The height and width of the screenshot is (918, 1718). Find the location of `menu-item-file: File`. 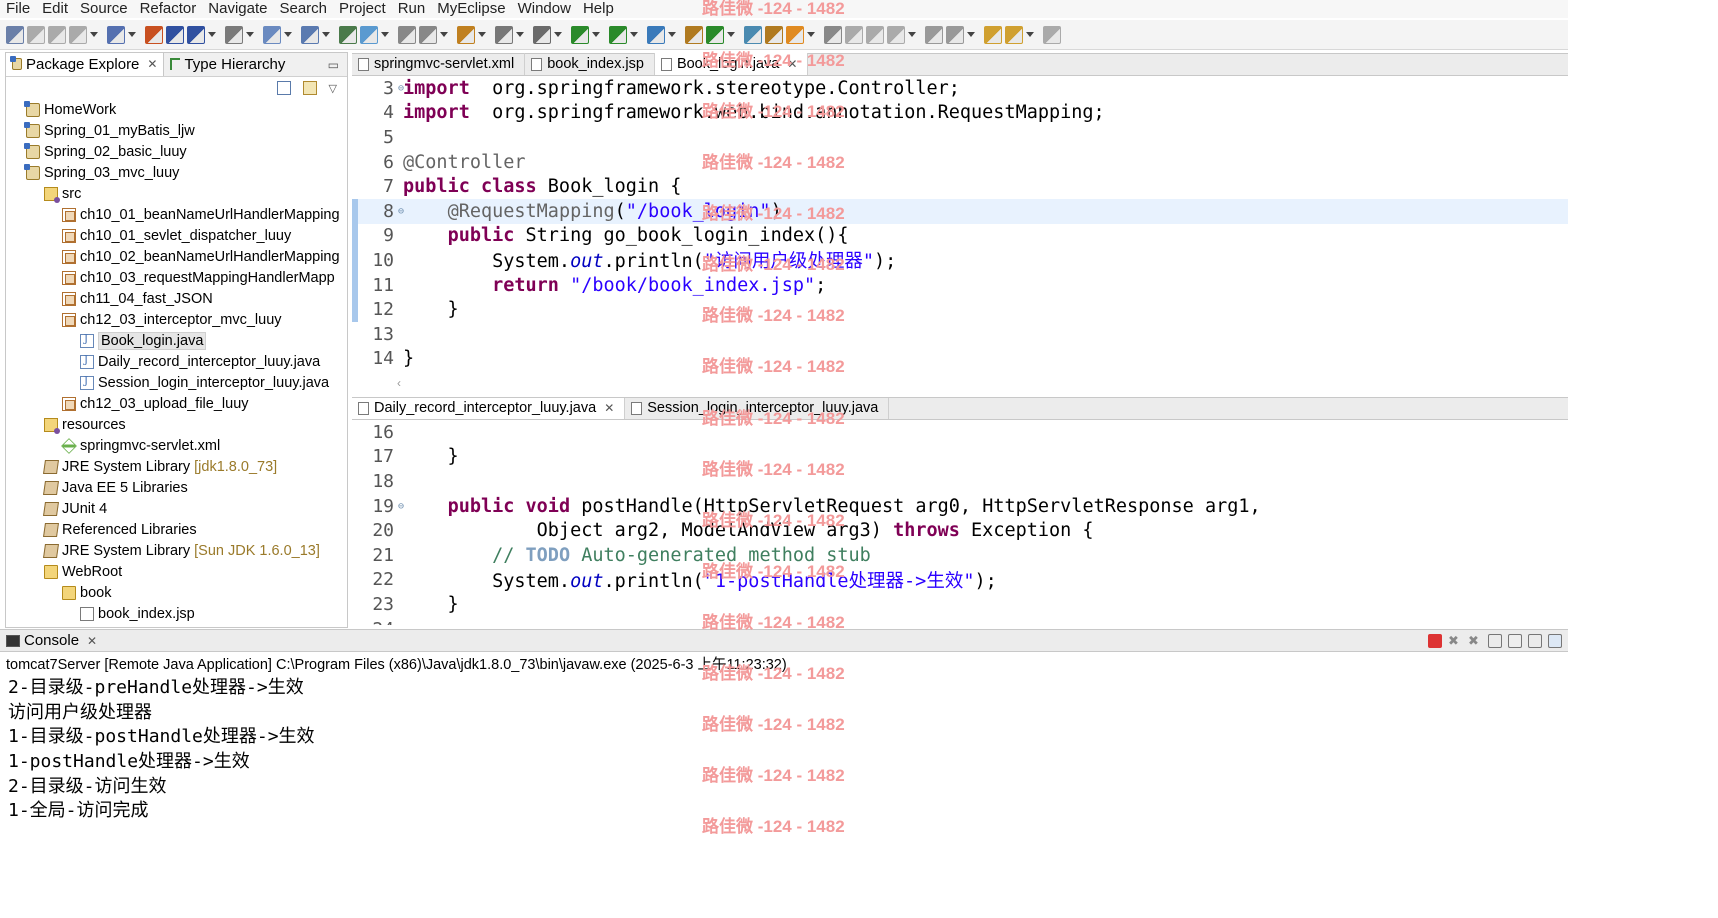

menu-item-file: File is located at coordinates (18, 9).